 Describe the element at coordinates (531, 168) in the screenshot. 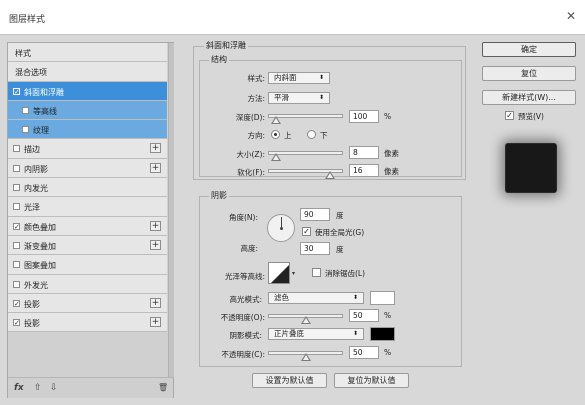

I see `style-preview-thumbnail` at that location.